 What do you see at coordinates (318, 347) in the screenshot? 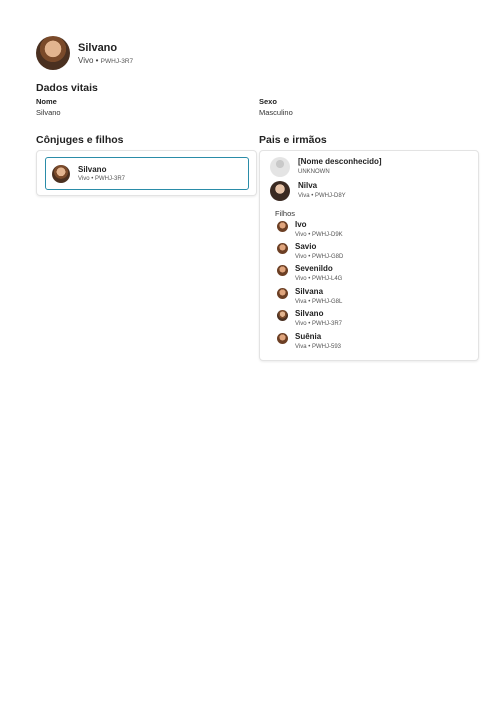
I see `child-meta: Viva • PWHJ-593` at bounding box center [318, 347].